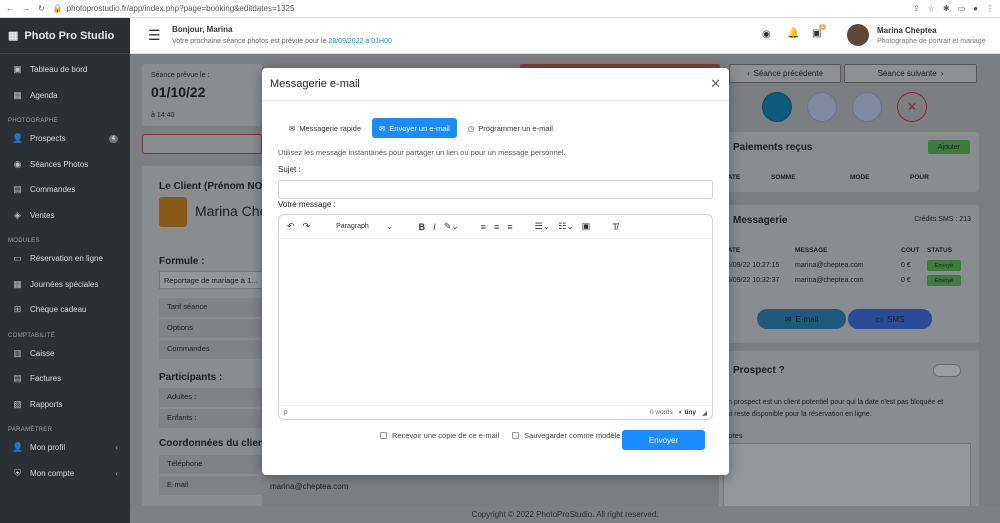 The width and height of the screenshot is (1000, 523). What do you see at coordinates (53, 190) in the screenshot?
I see `sidebar-item-label: Commandes` at bounding box center [53, 190].